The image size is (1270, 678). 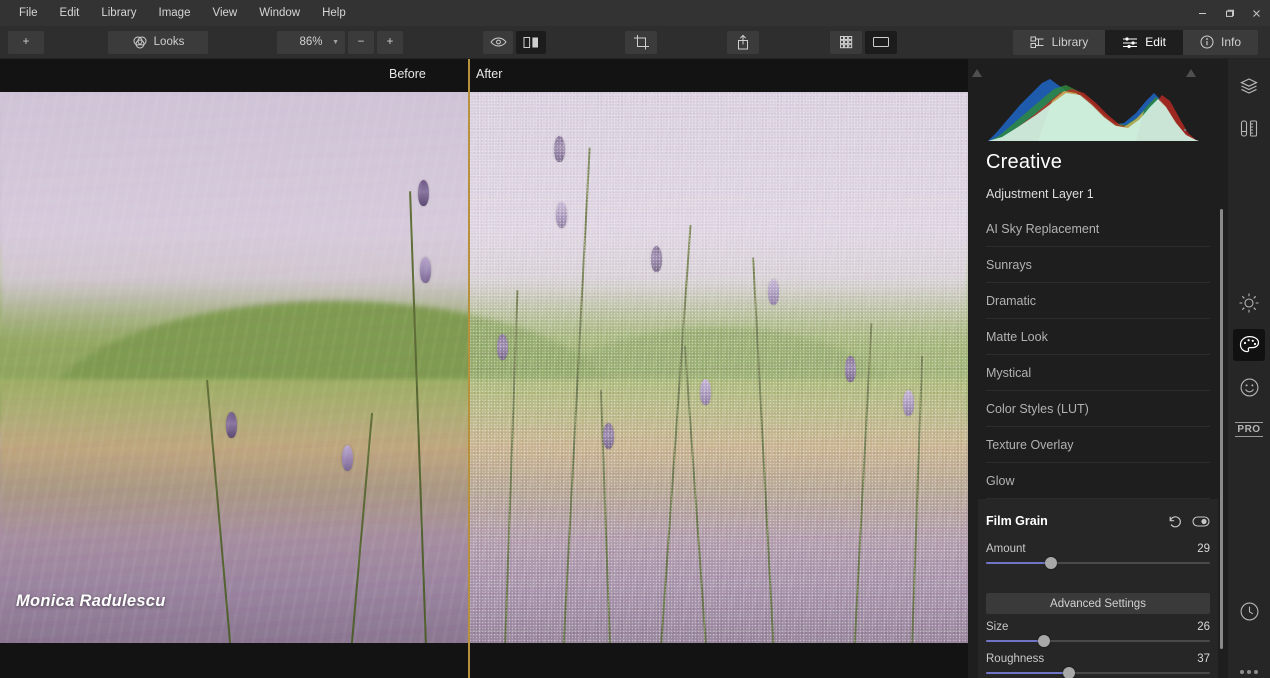 I want to click on menu-item-image: Image, so click(x=175, y=13).